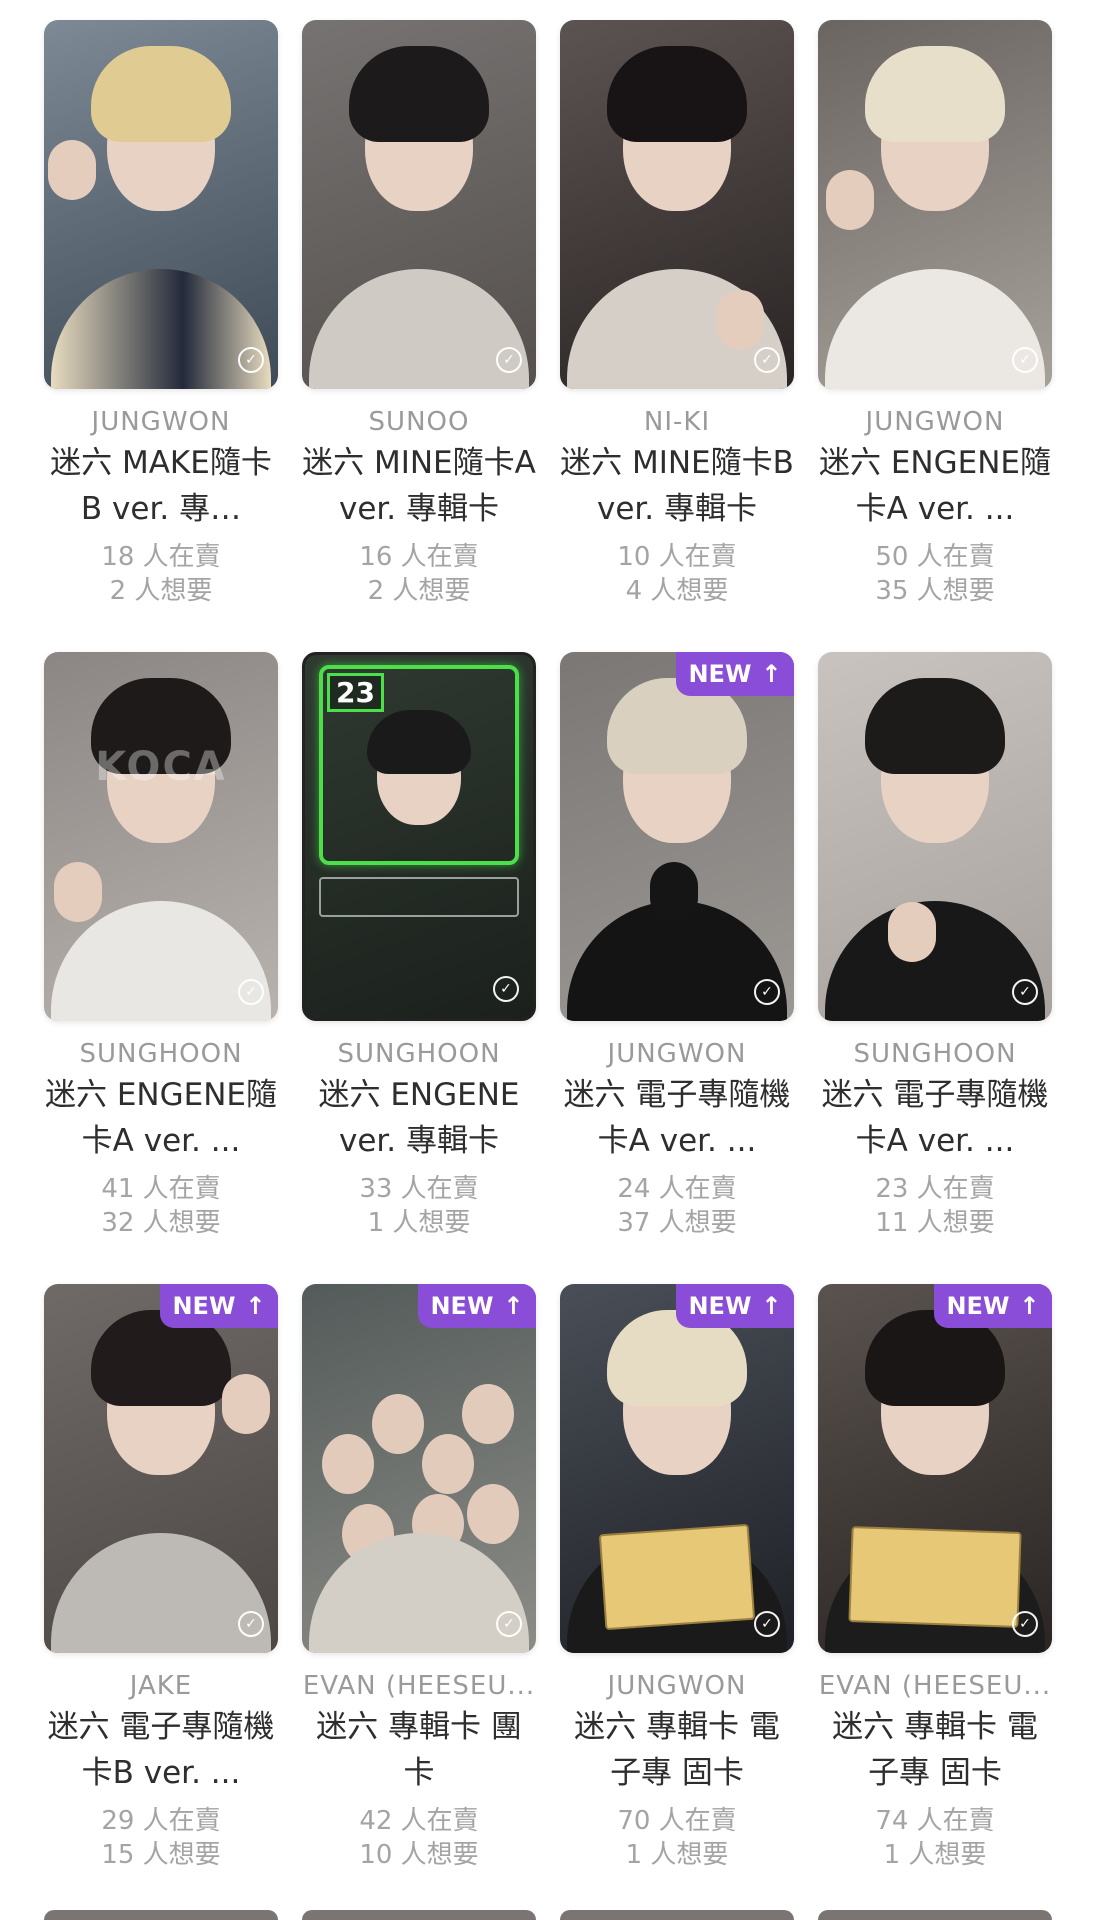 The image size is (1101, 1920). Describe the element at coordinates (677, 1189) in the screenshot. I see `selling-count: 24 人在賣` at that location.